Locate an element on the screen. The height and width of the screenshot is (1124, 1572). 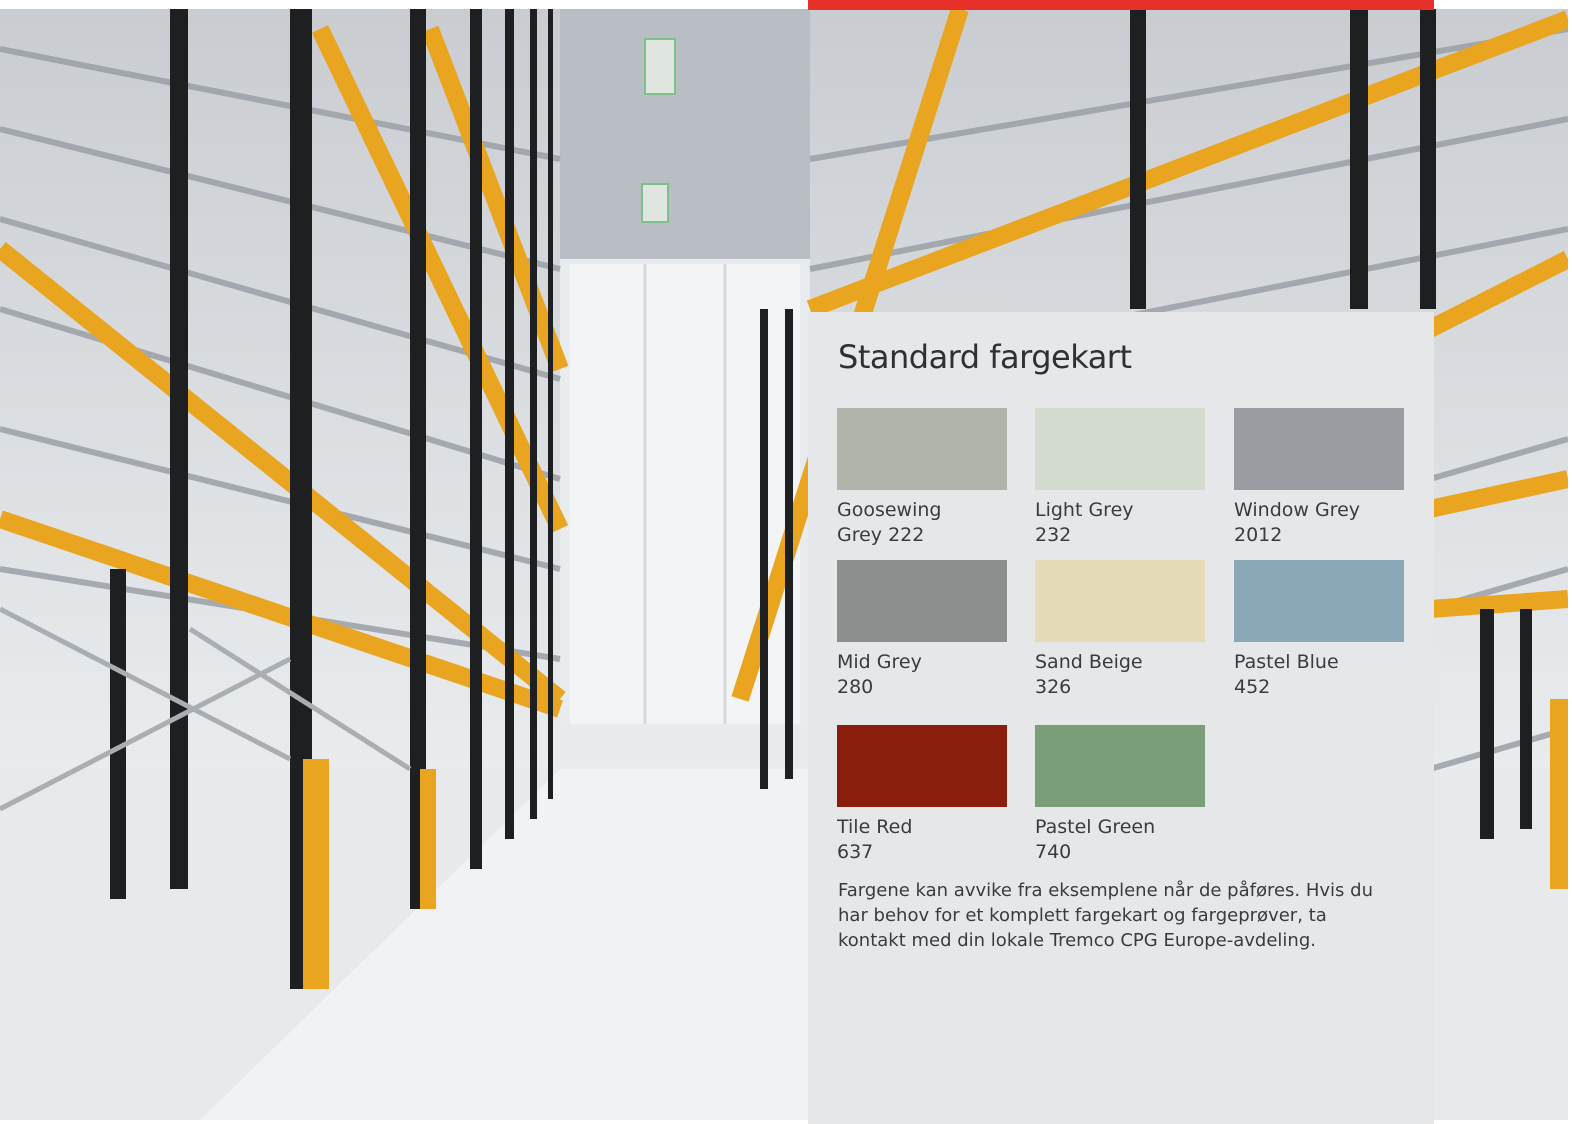
swatch-name: Tile Red is located at coordinates (875, 827).